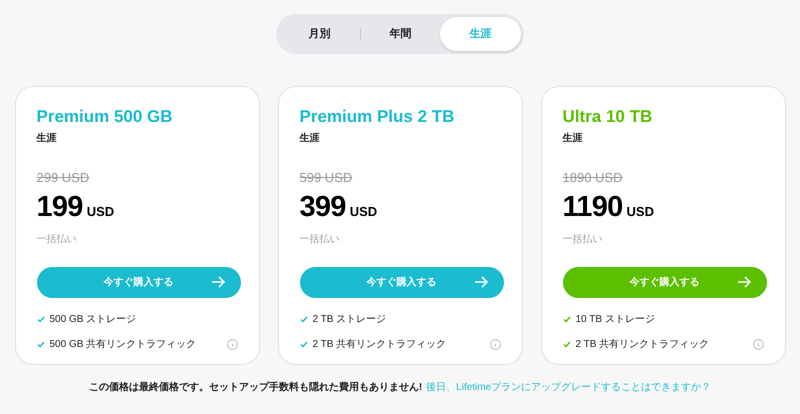 This screenshot has height=414, width=800. I want to click on old-price: 299 USD, so click(63, 178).